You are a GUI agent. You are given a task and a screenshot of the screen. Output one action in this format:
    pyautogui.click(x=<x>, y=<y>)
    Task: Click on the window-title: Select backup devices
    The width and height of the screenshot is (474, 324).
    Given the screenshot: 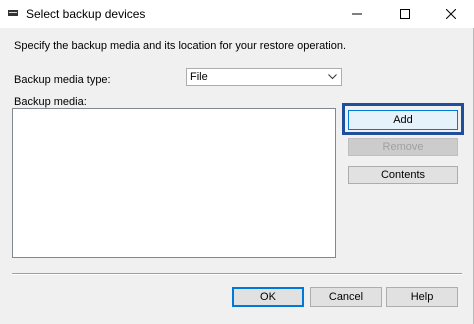 What is the action you would take?
    pyautogui.click(x=86, y=14)
    